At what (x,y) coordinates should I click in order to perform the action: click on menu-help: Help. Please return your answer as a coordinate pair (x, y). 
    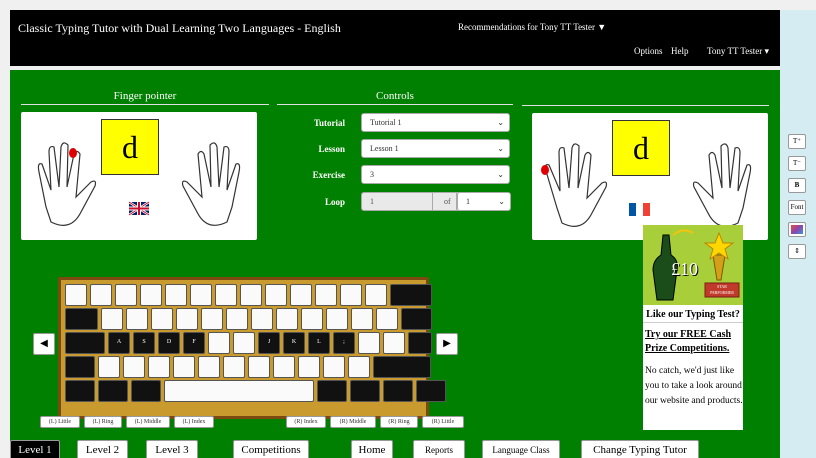
    Looking at the image, I should click on (680, 51).